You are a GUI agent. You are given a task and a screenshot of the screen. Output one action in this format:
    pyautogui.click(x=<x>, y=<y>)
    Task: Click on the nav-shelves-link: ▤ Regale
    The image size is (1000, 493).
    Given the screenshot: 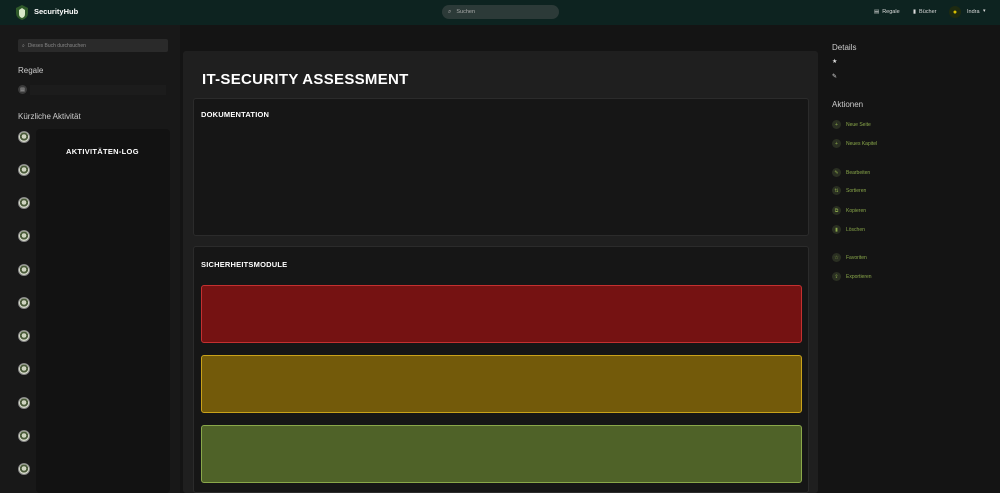 What is the action you would take?
    pyautogui.click(x=887, y=12)
    